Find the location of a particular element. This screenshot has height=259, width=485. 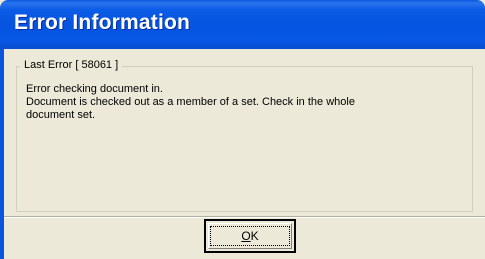

ok-button-label: OK is located at coordinates (250, 236).